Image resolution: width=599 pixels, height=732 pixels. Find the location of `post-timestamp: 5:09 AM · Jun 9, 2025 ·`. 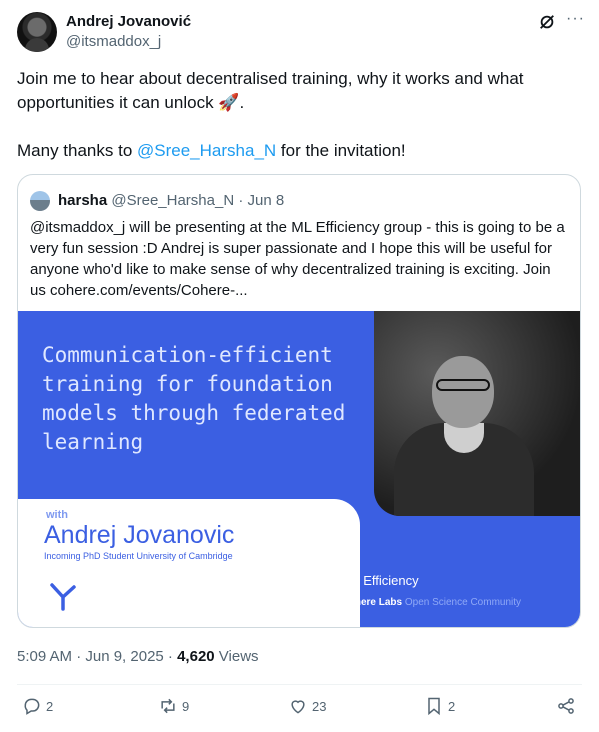

post-timestamp: 5:09 AM · Jun 9, 2025 · is located at coordinates (97, 656).